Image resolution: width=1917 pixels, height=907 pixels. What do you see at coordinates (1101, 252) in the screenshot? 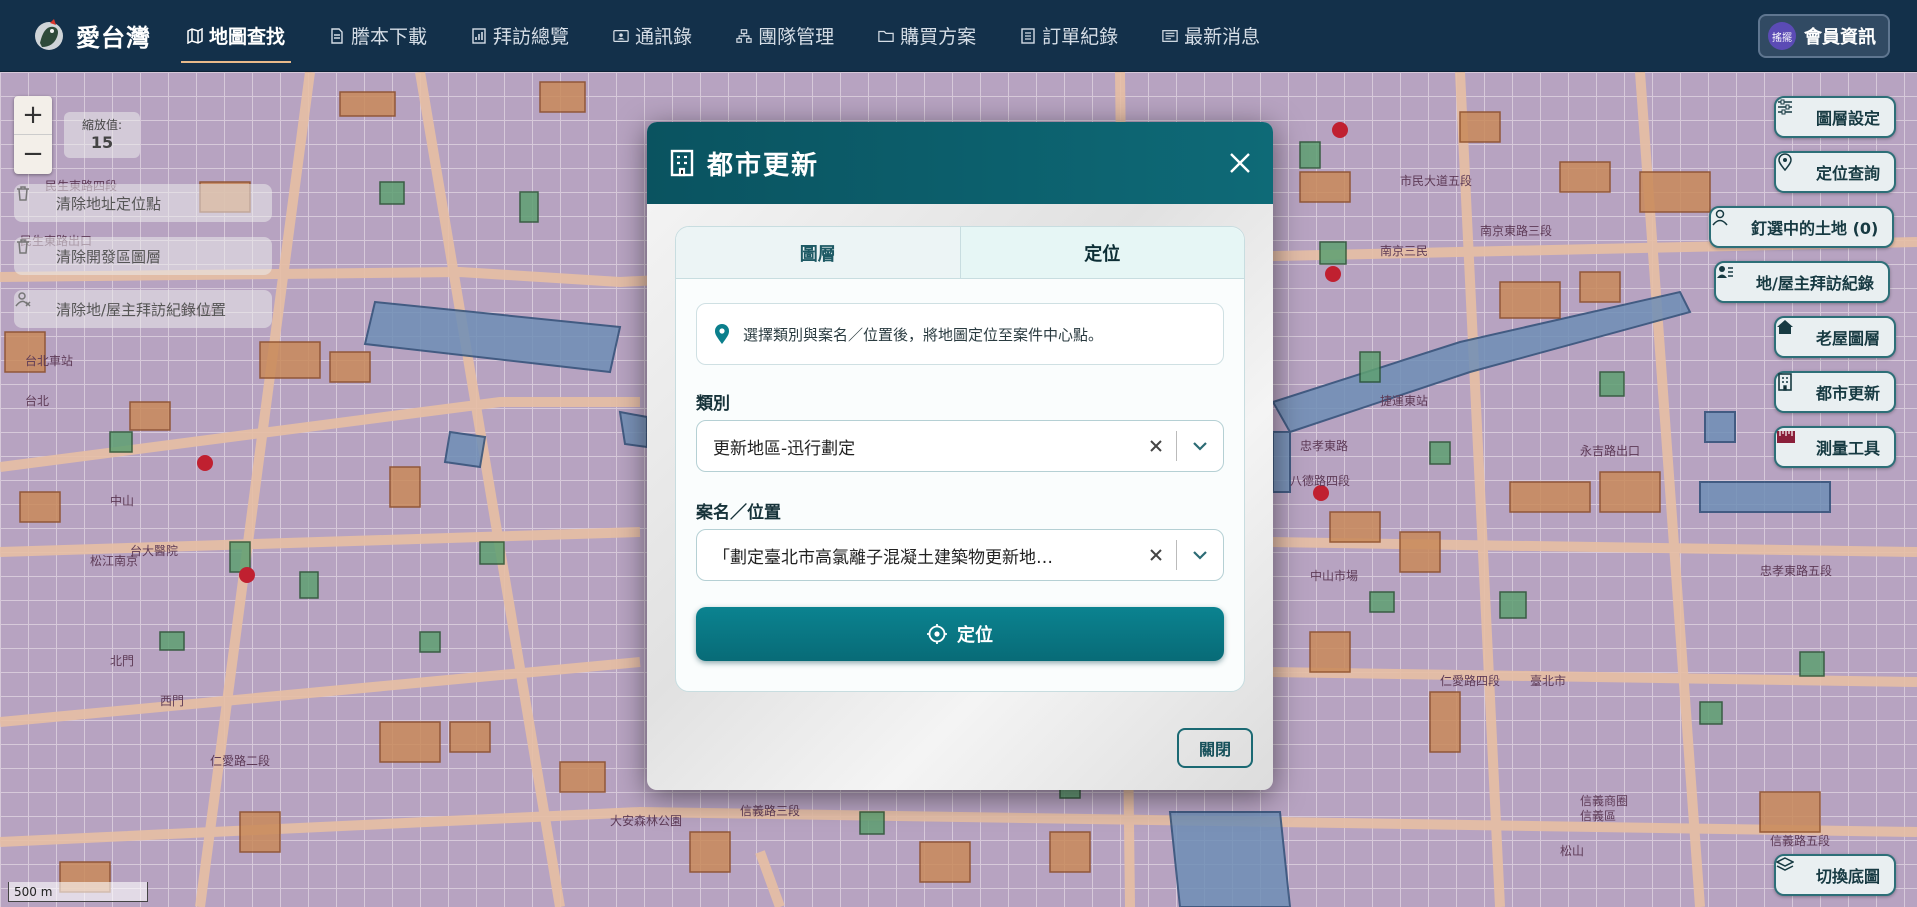
I see `tab-locate: 定位` at bounding box center [1101, 252].